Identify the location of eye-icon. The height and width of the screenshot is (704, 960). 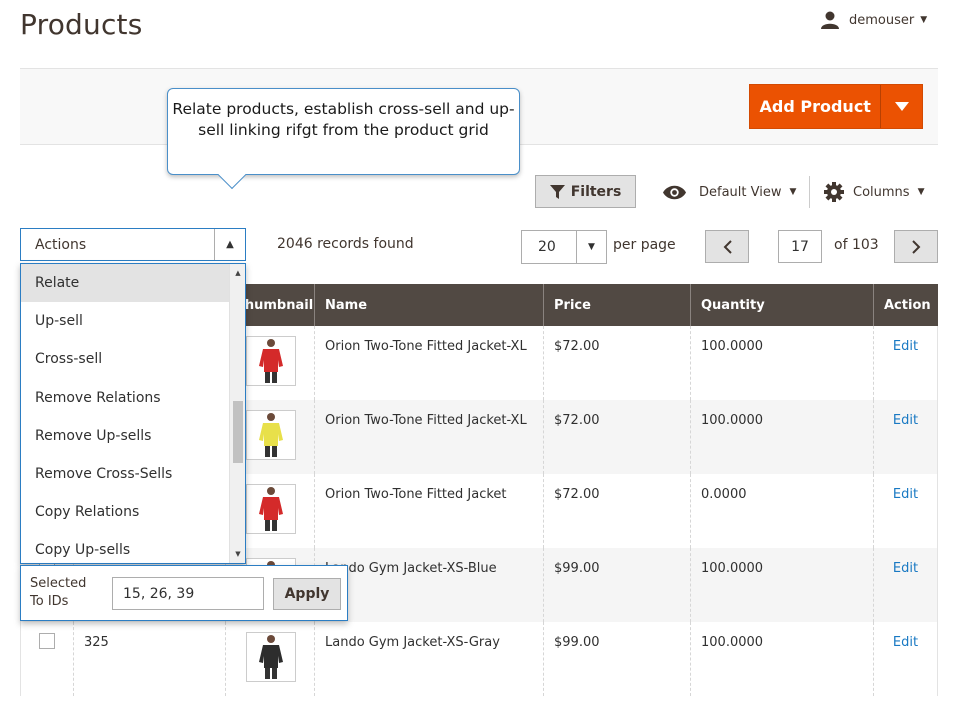
(674, 192).